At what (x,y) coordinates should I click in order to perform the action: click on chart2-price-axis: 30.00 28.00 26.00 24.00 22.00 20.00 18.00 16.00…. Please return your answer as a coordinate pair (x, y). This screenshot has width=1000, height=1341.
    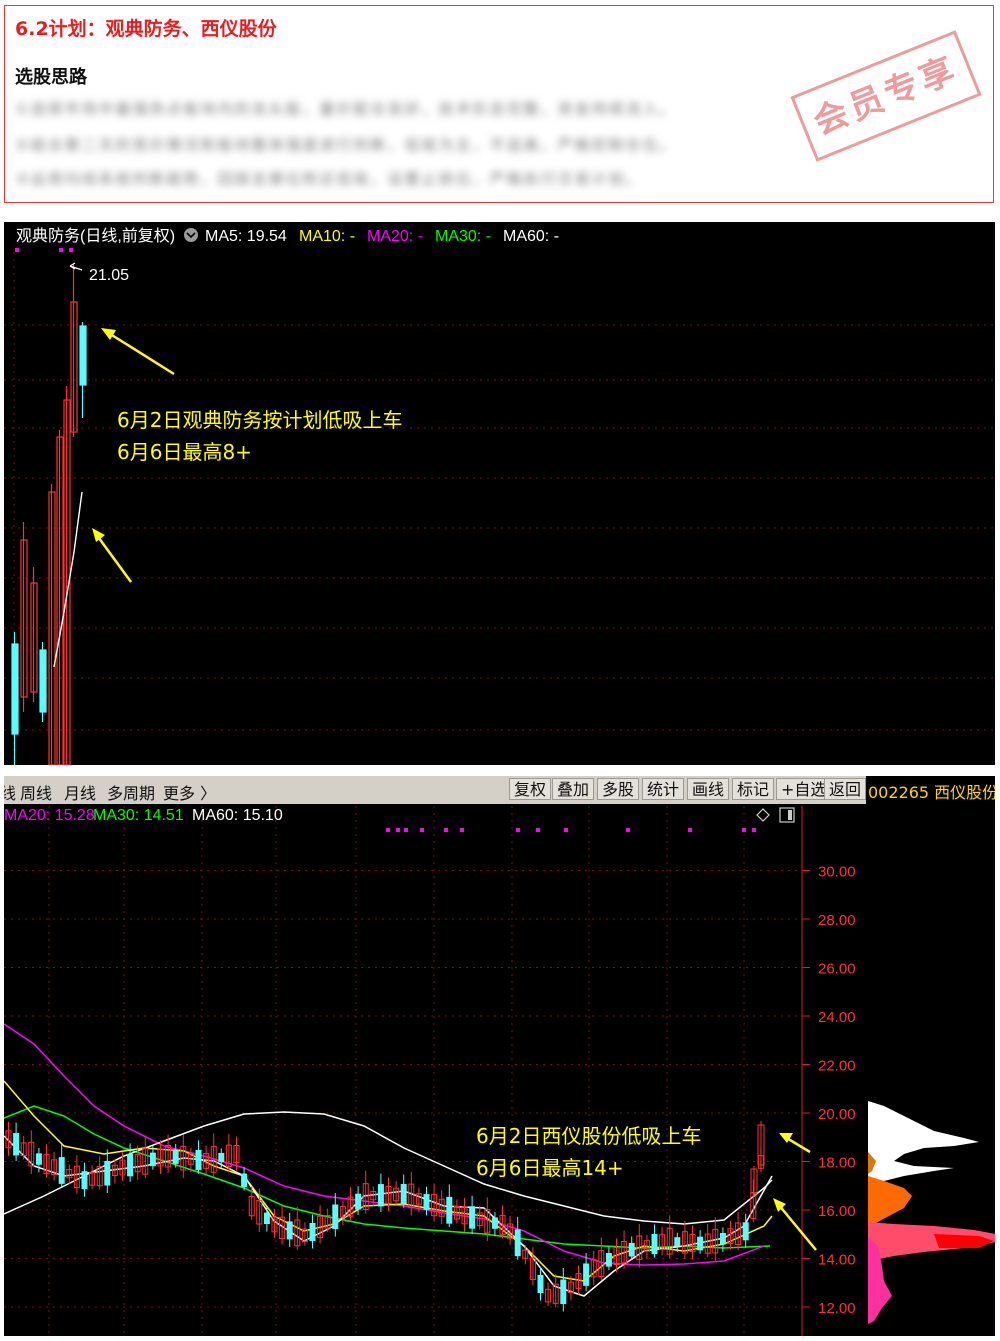
    Looking at the image, I should click on (828, 1071).